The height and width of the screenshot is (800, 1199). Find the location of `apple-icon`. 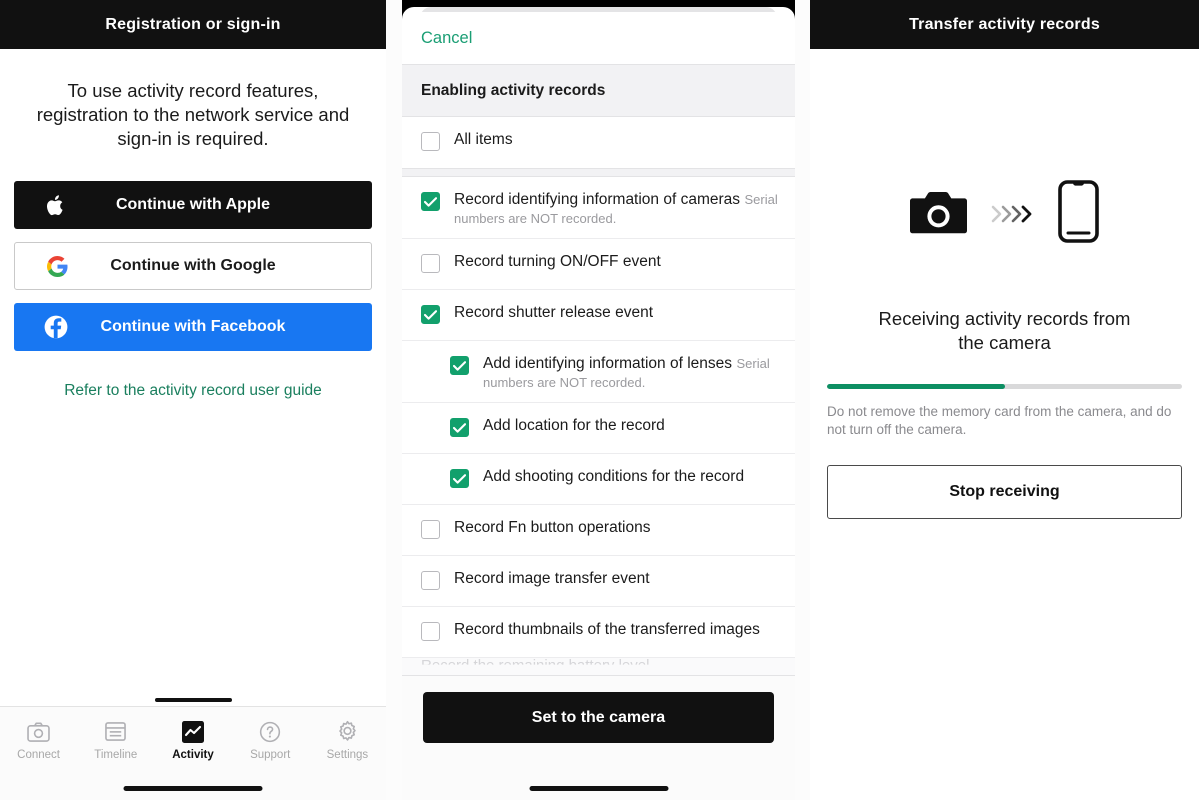

apple-icon is located at coordinates (56, 205).